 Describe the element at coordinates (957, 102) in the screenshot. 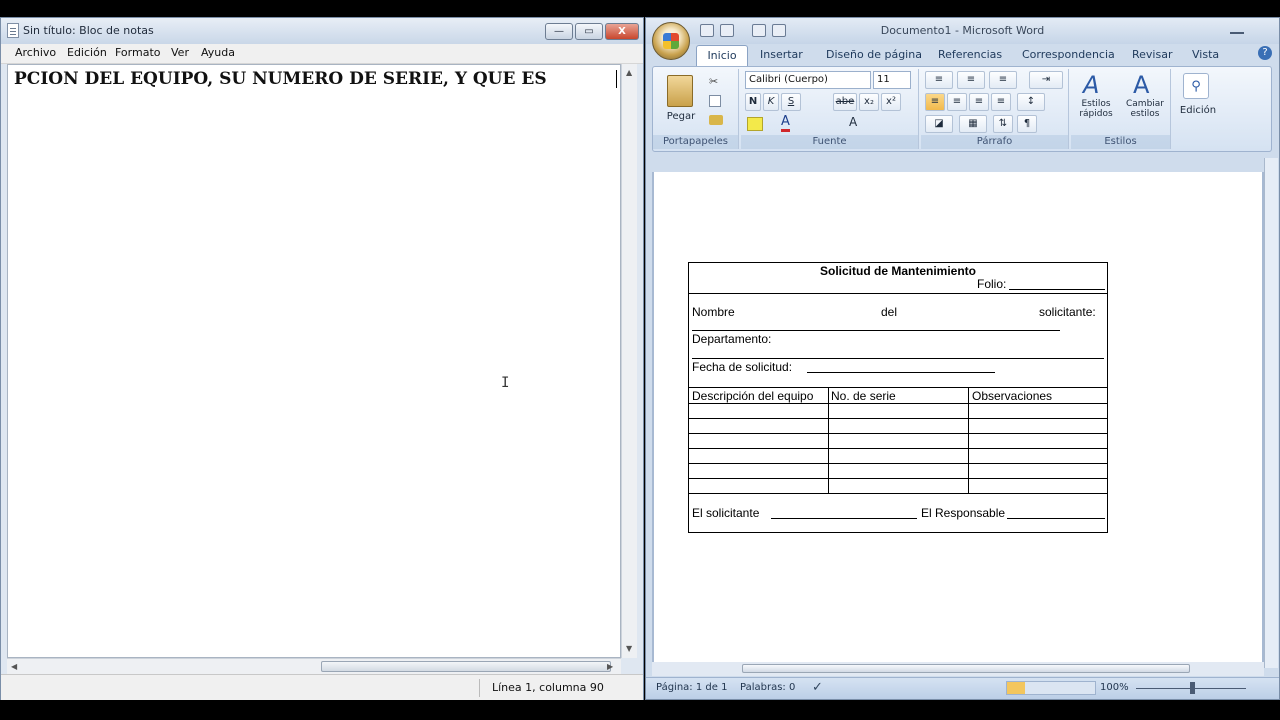

I see `align-center-icon: ≡` at that location.